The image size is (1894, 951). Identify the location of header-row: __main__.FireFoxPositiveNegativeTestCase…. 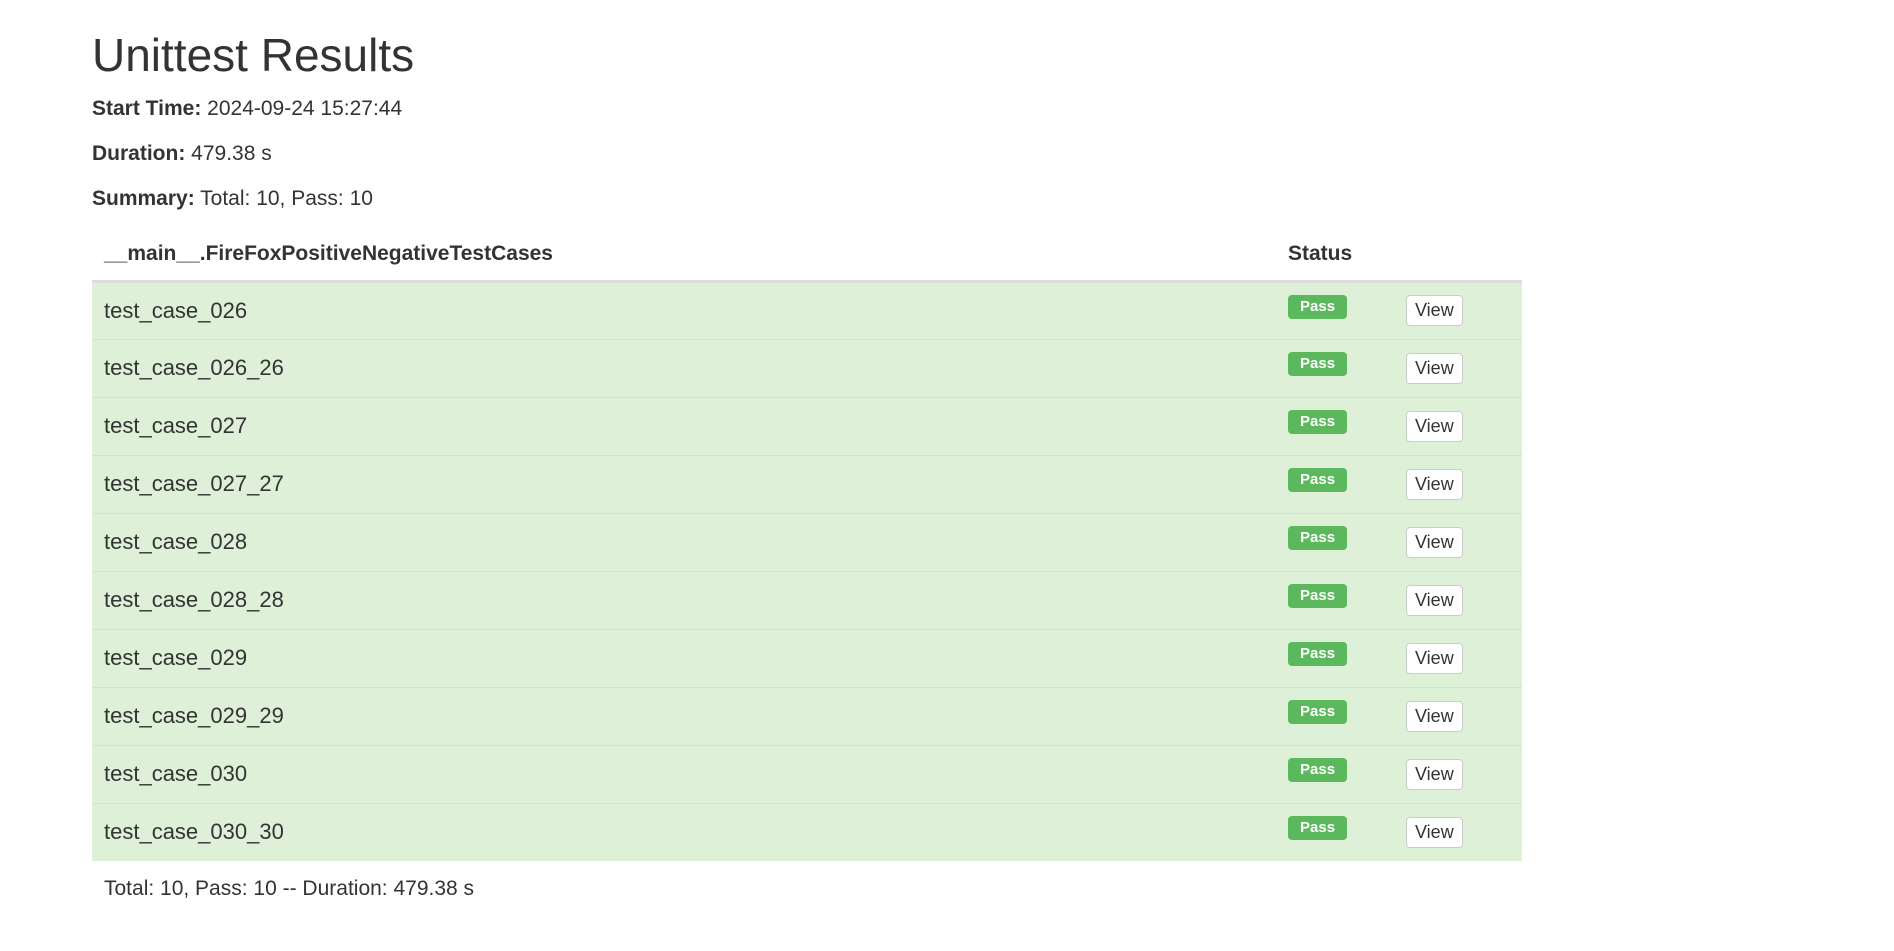
(807, 256).